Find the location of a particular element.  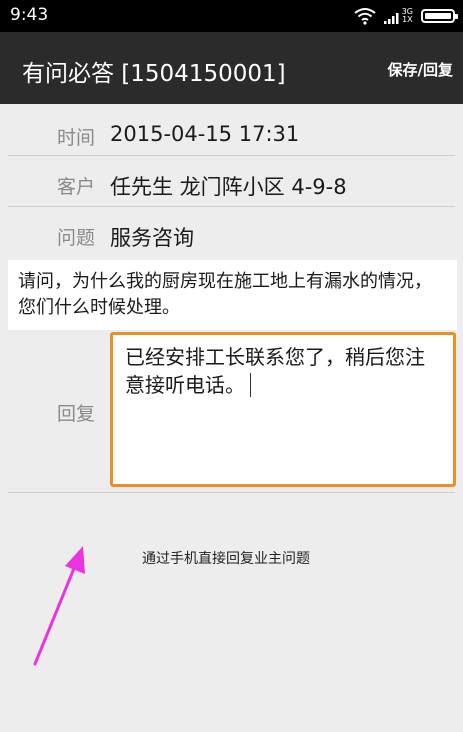

customer-value: 任先生 龙门阵小区 4-9-8 is located at coordinates (228, 187).